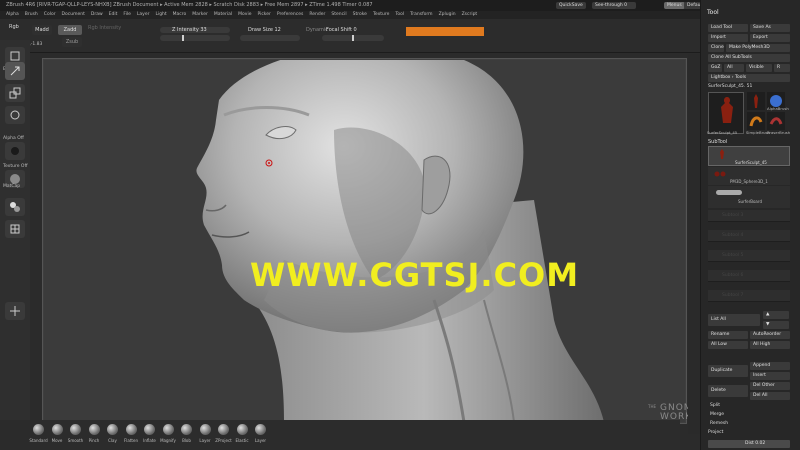 The width and height of the screenshot is (800, 450). What do you see at coordinates (749, 78) in the screenshot?
I see `lightbox-tools-button: Lightbox › Tools` at bounding box center [749, 78].